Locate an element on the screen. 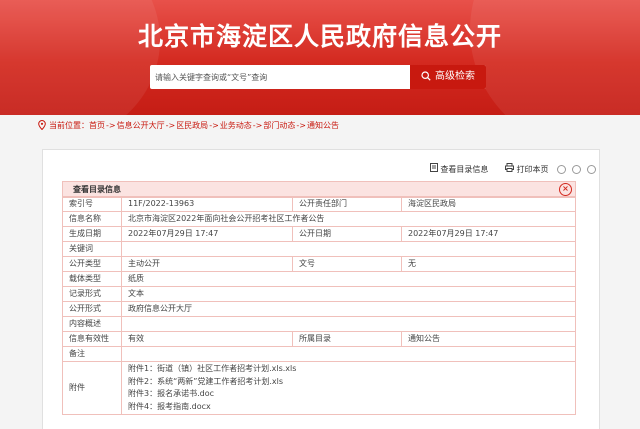  table-row: 备注 is located at coordinates (319, 354).